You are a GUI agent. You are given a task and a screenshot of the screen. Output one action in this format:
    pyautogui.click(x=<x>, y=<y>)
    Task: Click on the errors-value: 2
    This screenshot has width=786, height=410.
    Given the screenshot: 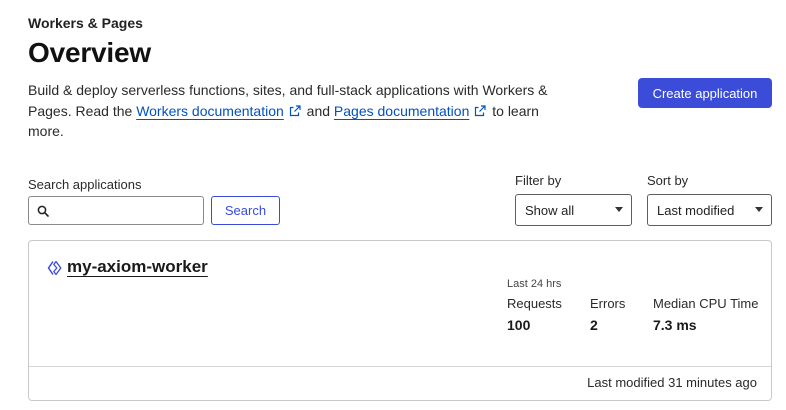 What is the action you would take?
    pyautogui.click(x=594, y=325)
    